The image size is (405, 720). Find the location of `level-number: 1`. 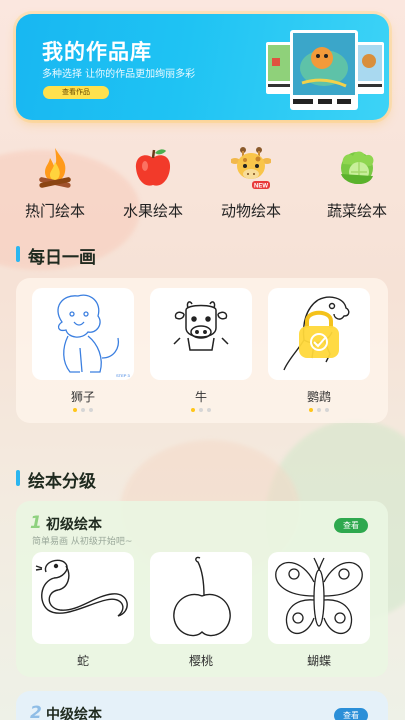

level-number: 1 is located at coordinates (36, 523).